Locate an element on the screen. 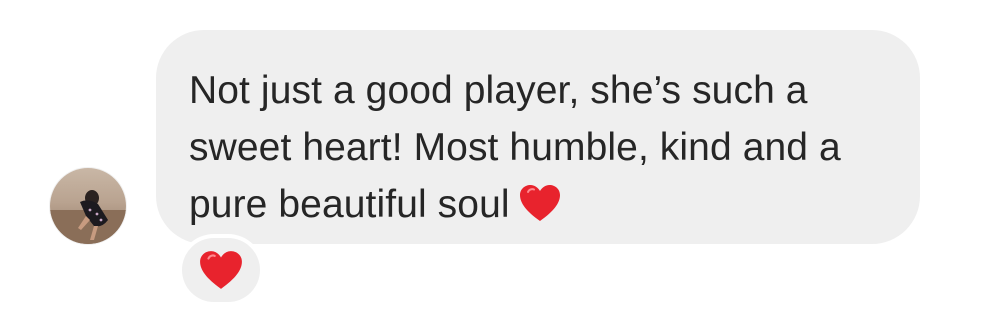 The width and height of the screenshot is (982, 332). sender-avatar is located at coordinates (88, 206).